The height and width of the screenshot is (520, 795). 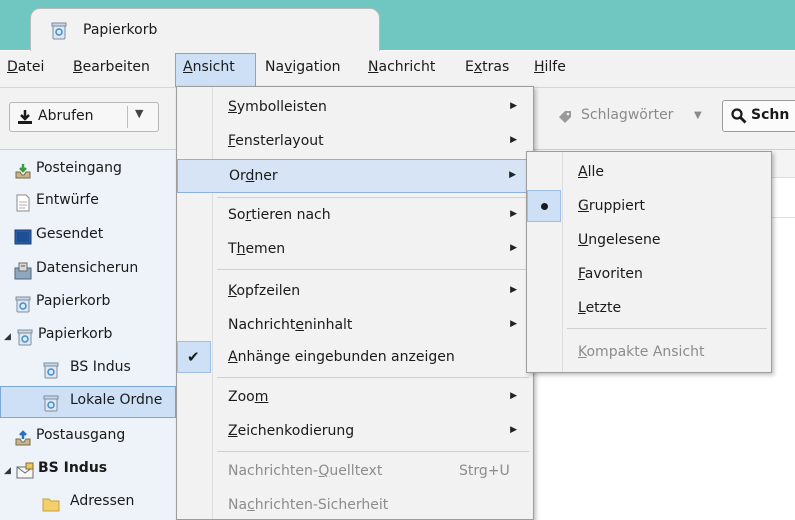 What do you see at coordinates (401, 67) in the screenshot?
I see `menu-nachricht: Nachricht` at bounding box center [401, 67].